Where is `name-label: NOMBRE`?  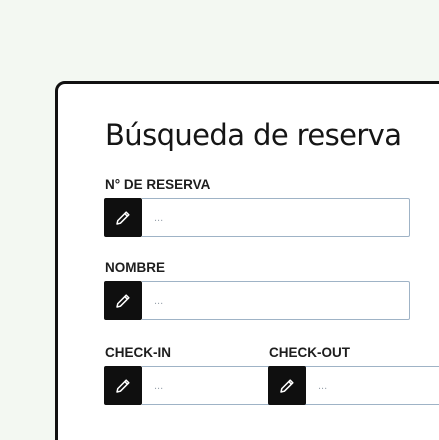
name-label: NOMBRE is located at coordinates (135, 267).